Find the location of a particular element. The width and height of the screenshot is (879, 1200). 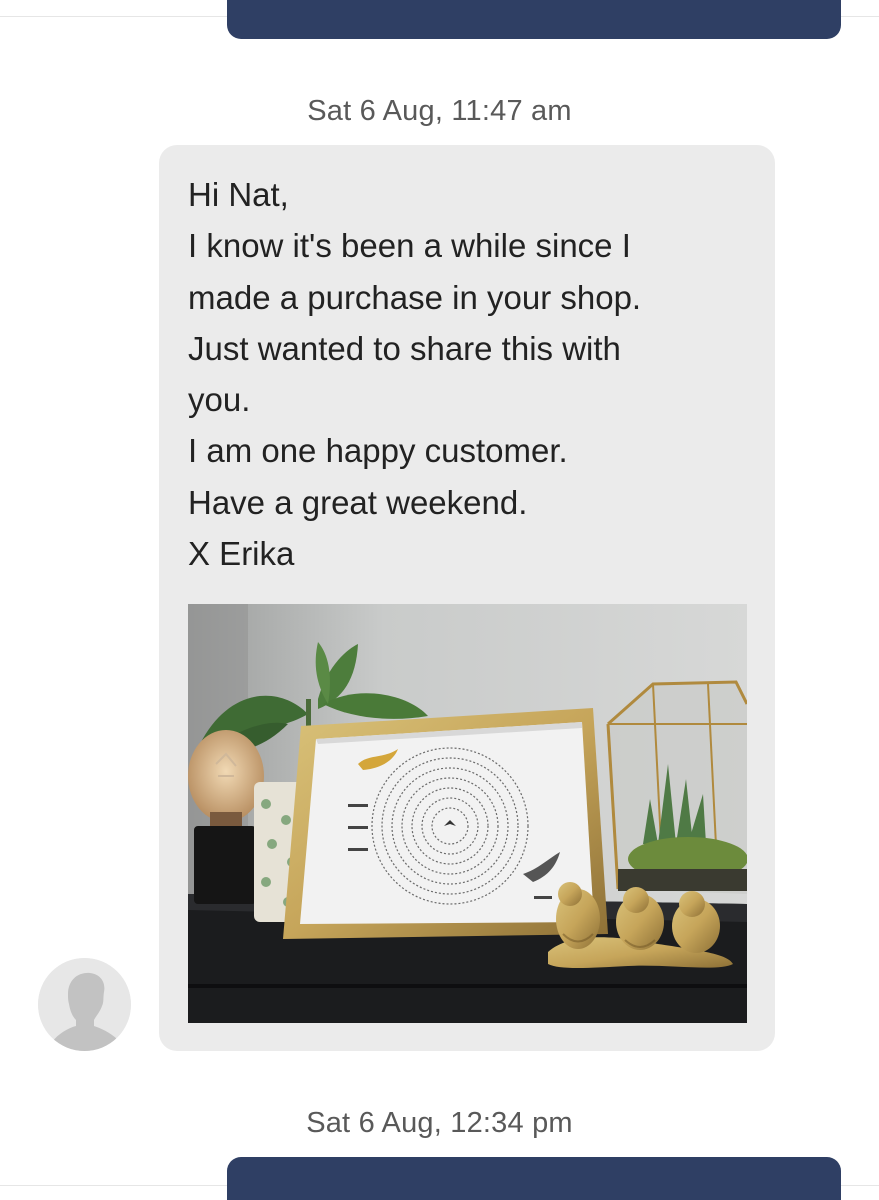

sender-avatar is located at coordinates (84, 1004).